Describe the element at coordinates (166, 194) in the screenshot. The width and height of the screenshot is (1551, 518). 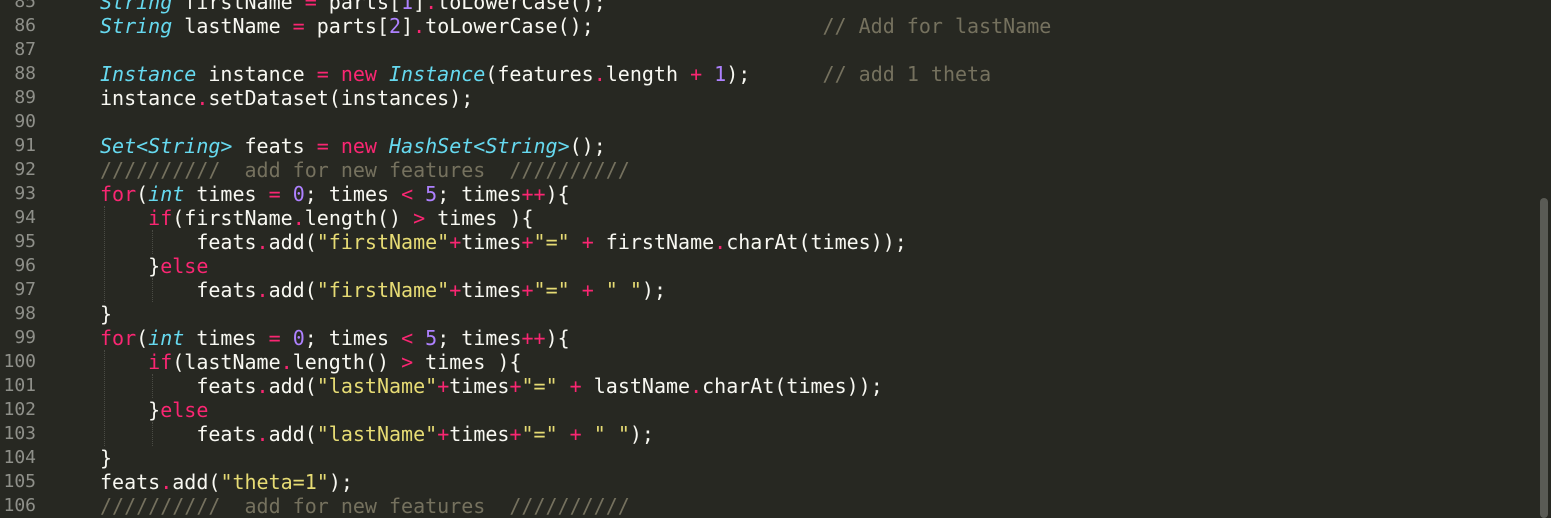
I see `code-token: int` at that location.